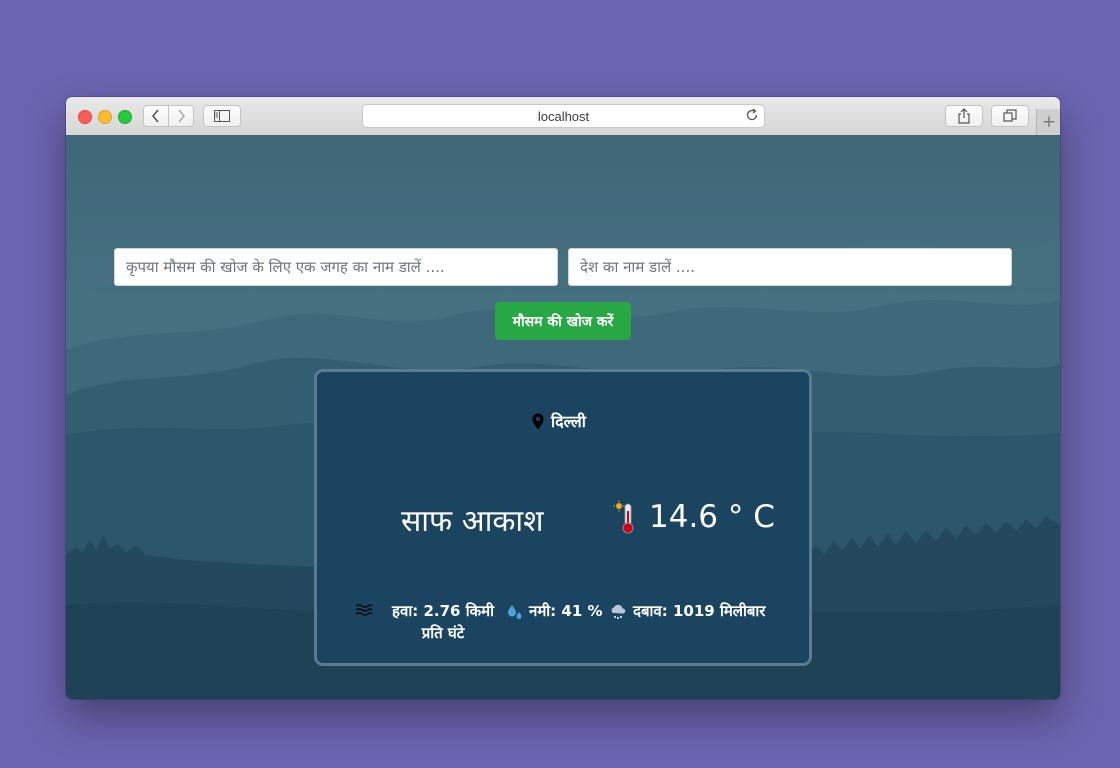 The width and height of the screenshot is (1120, 768). I want to click on wind-stat: हवा: 2.76 किमी प्रति घंटे, so click(431, 622).